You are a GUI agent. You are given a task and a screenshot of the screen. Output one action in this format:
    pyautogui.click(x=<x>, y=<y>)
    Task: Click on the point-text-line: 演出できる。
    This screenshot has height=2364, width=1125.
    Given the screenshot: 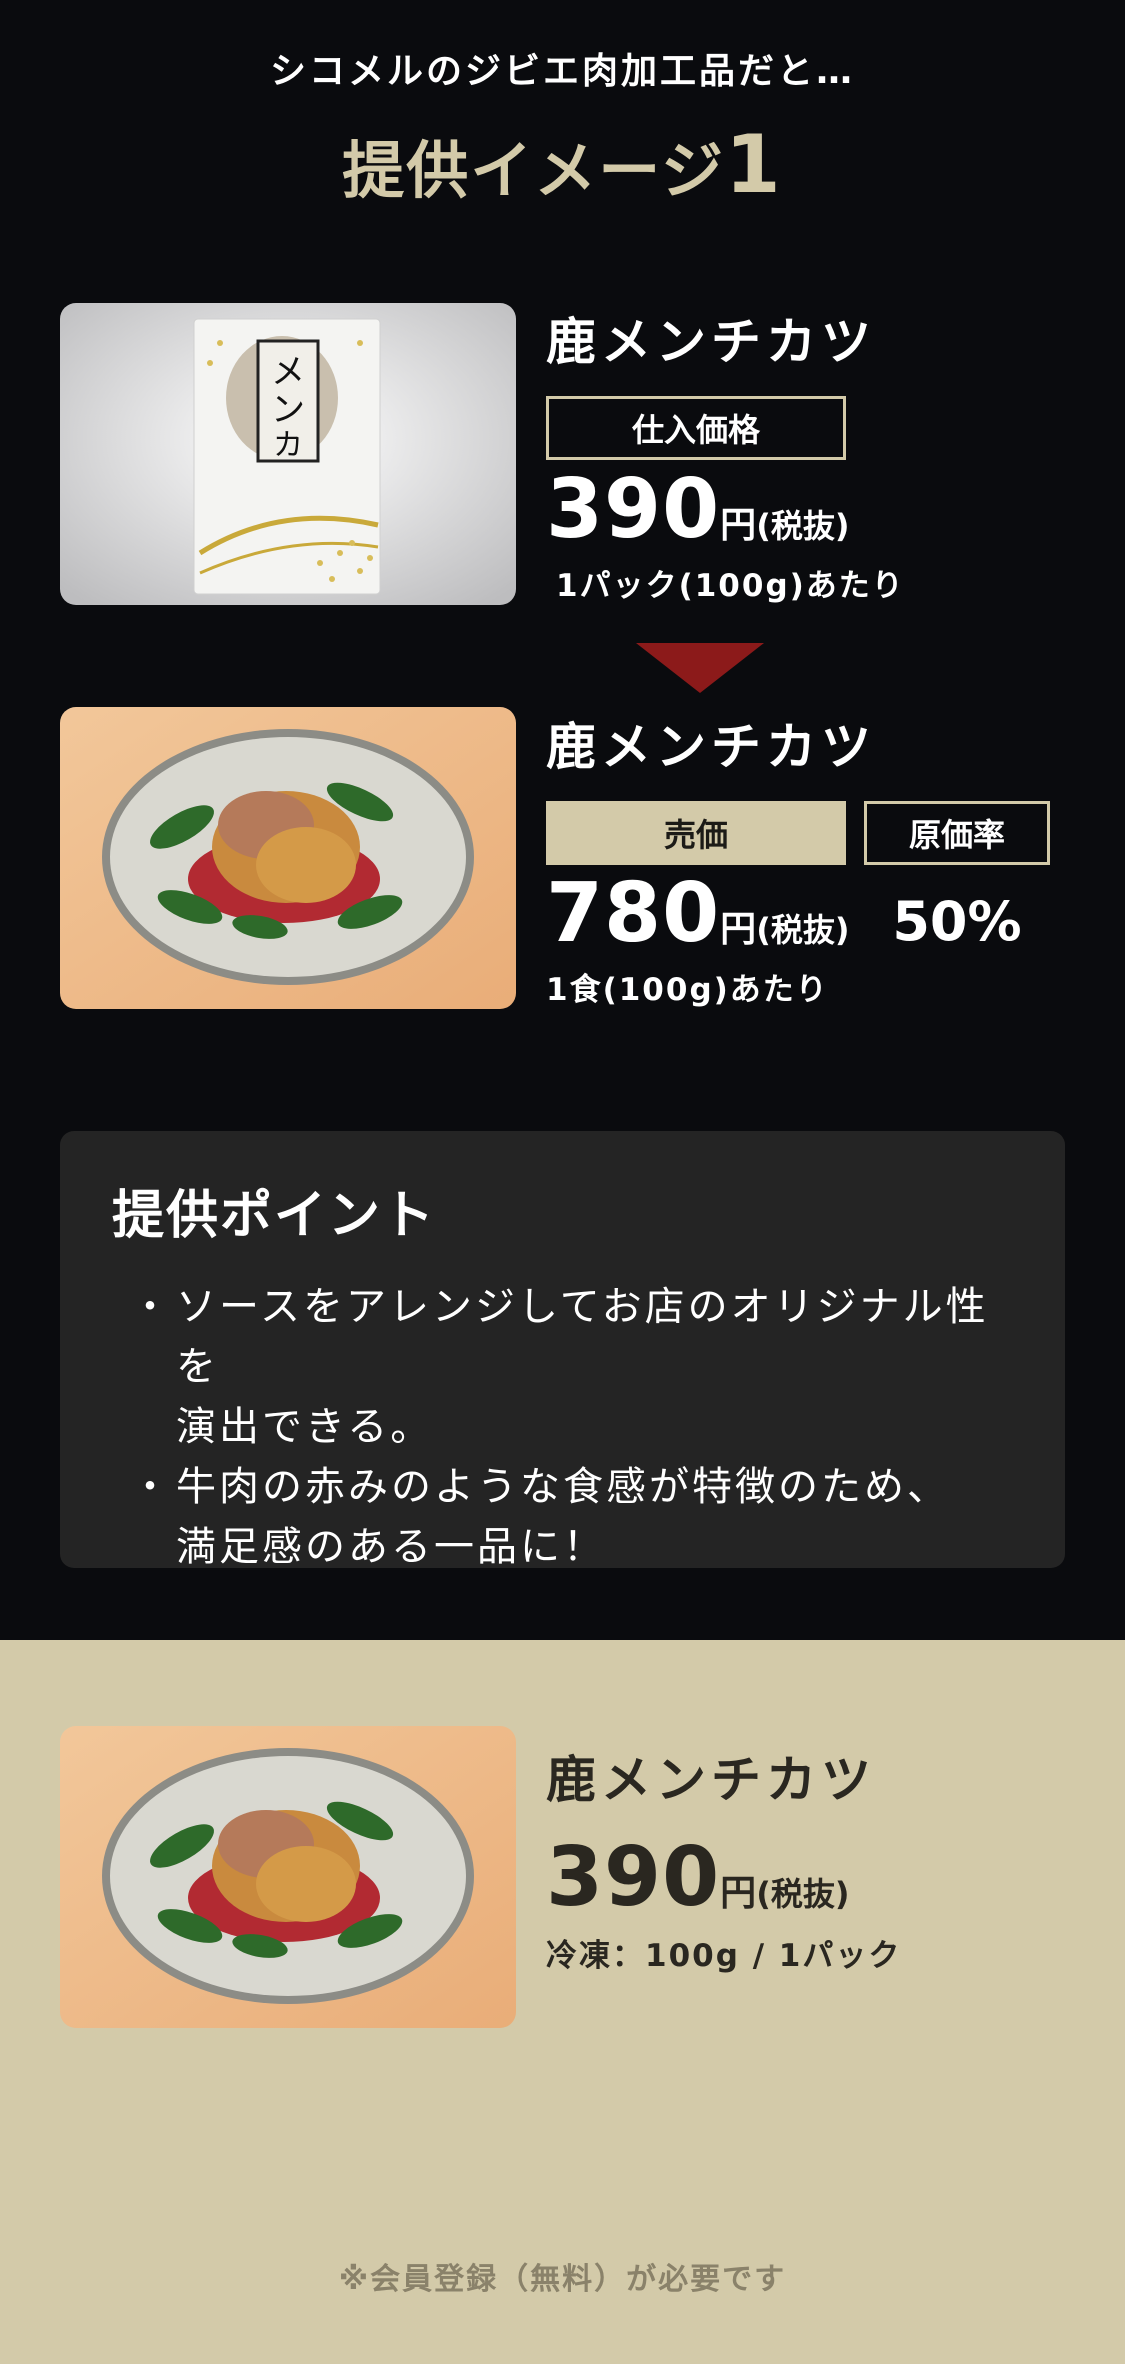 What is the action you would take?
    pyautogui.click(x=305, y=1427)
    